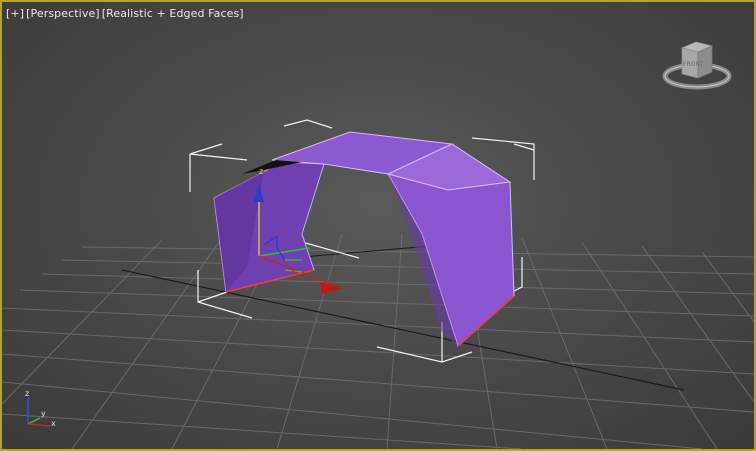 This screenshot has height=451, width=756. I want to click on viewport-shading-menu: [Realistic + Edged Faces], so click(173, 13).